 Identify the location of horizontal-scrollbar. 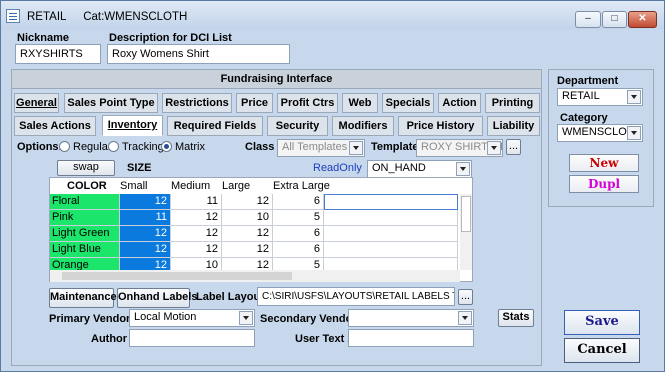
(255, 276).